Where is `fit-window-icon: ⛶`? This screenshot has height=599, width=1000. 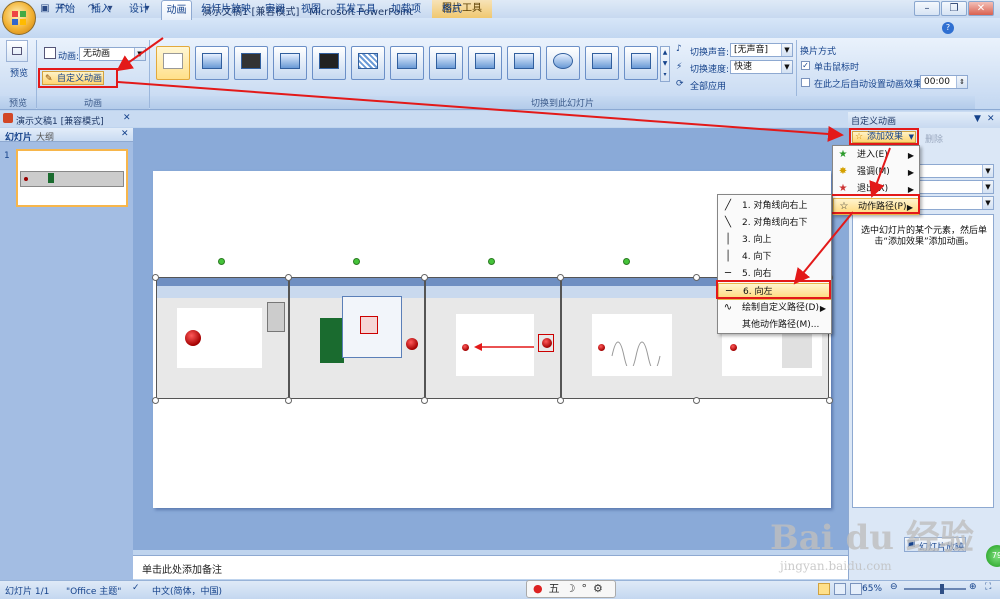 fit-window-icon: ⛶ is located at coordinates (988, 587).